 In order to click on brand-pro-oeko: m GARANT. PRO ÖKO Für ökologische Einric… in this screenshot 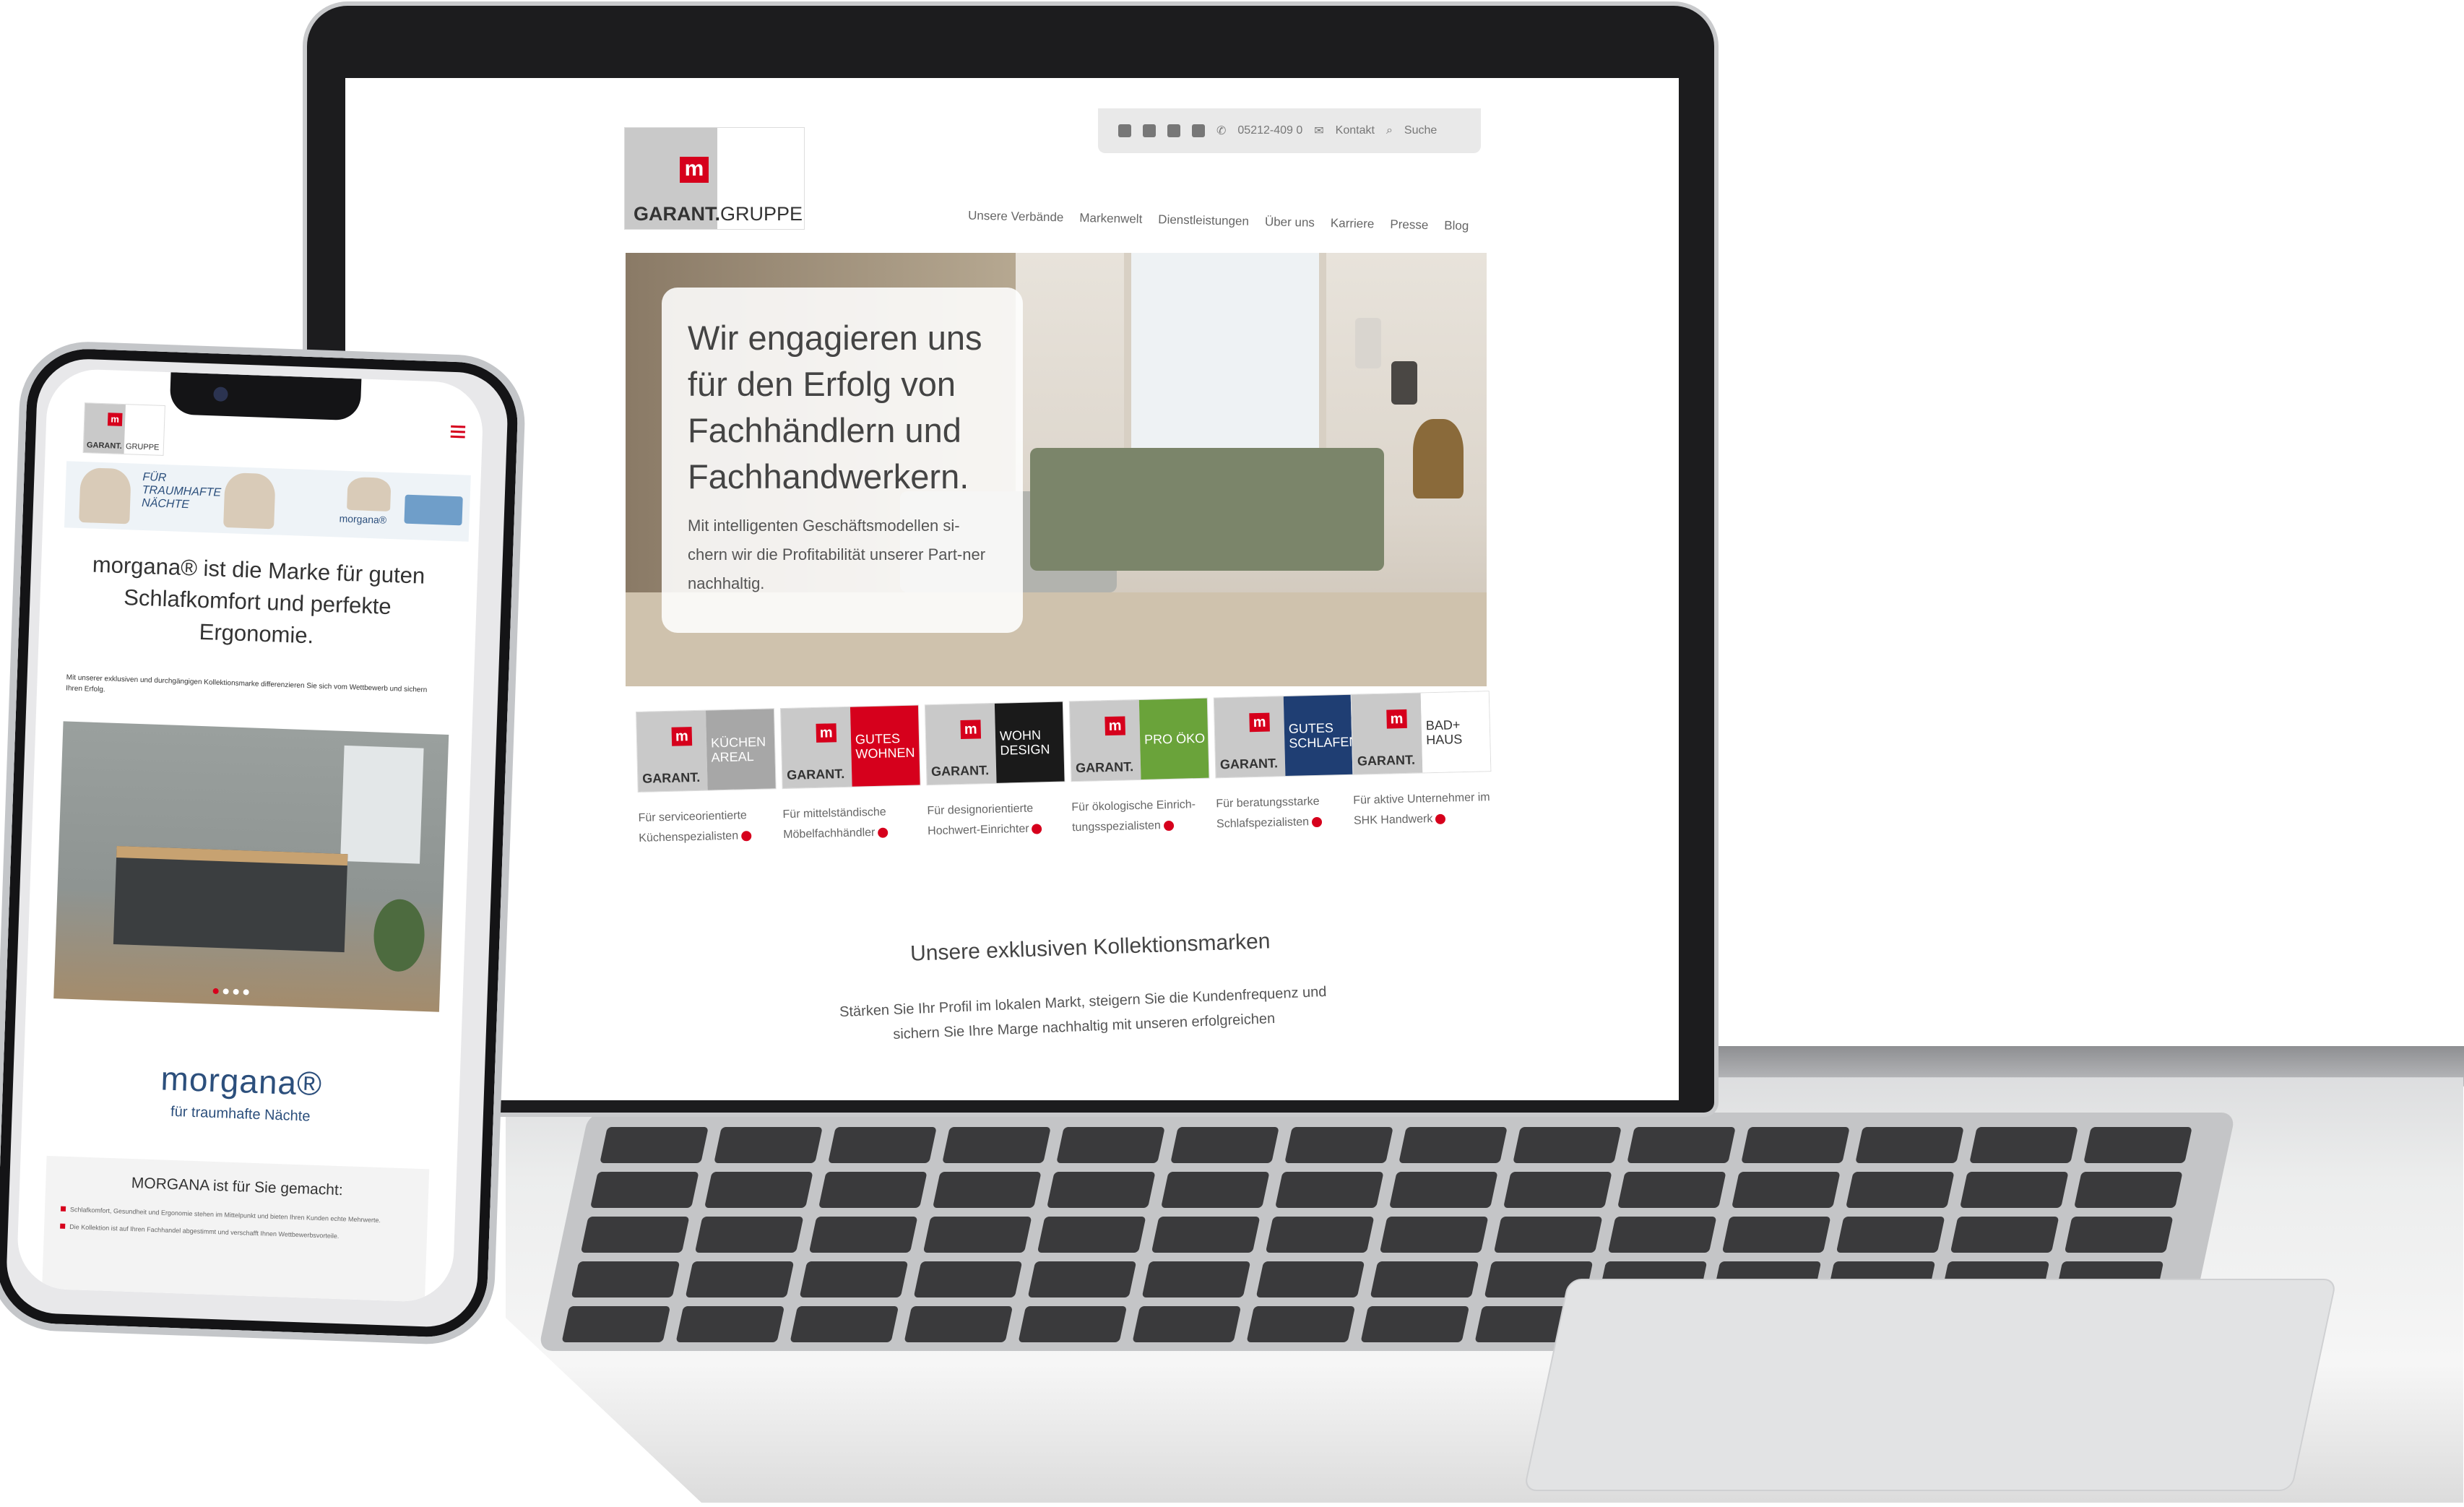, I will do `click(1139, 768)`.